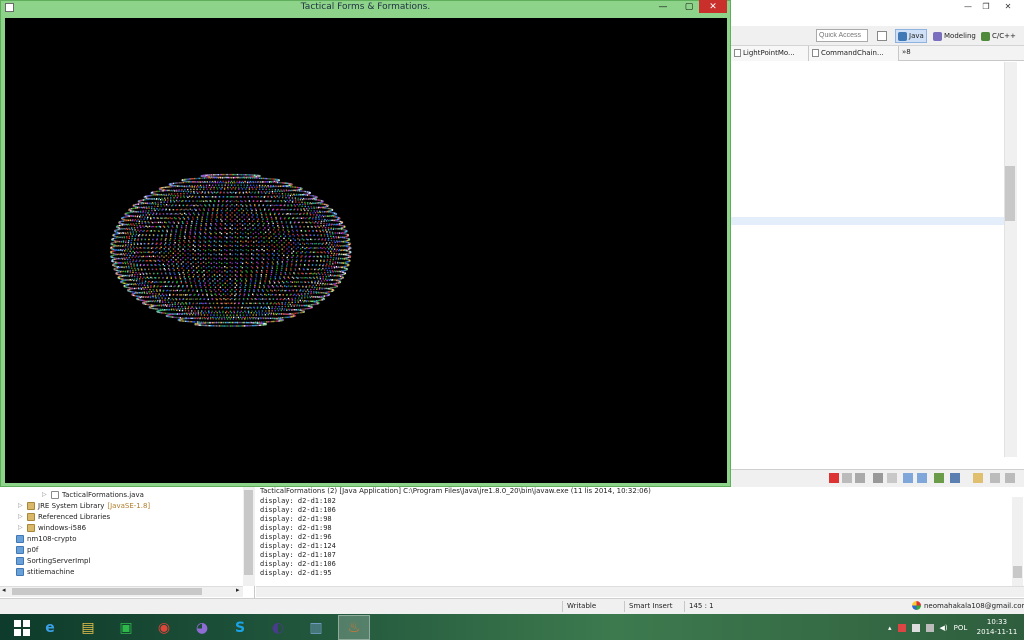 Image resolution: width=1024 pixels, height=640 pixels. Describe the element at coordinates (4, 590) in the screenshot. I see `scroll-left-icon: ◂` at that location.